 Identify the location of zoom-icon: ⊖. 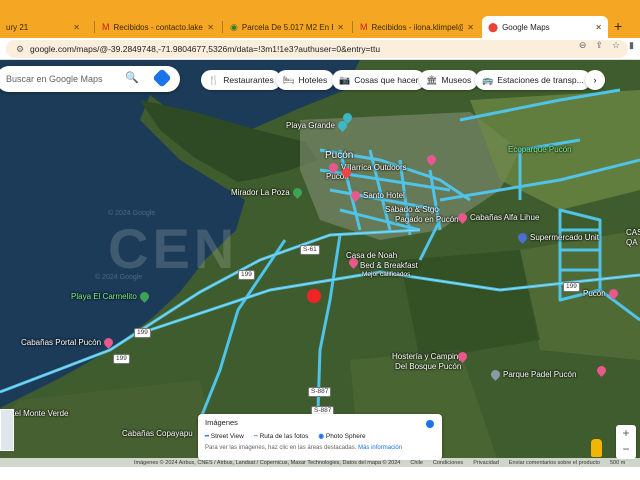
(583, 45).